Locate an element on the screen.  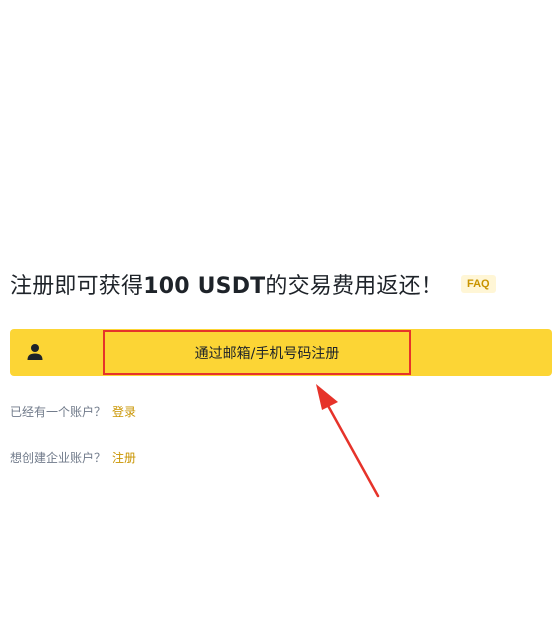
page-title: 注册即可获得100 USDT的交易费用返还！ is located at coordinates (226, 284).